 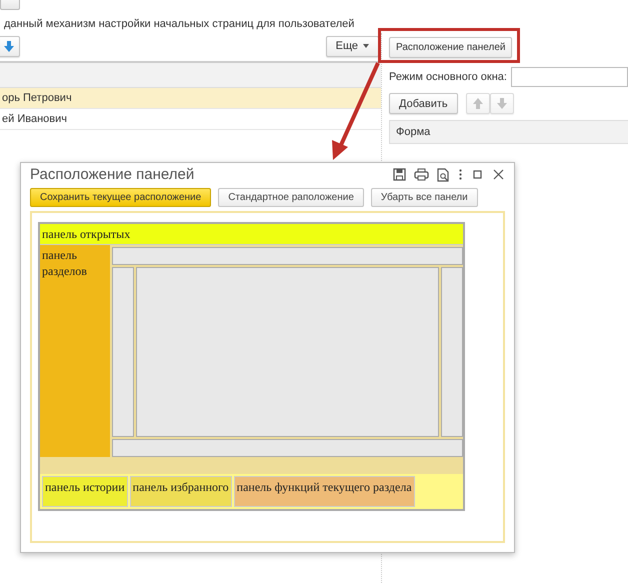 I want to click on user-row: ей Иванович, so click(x=190, y=119).